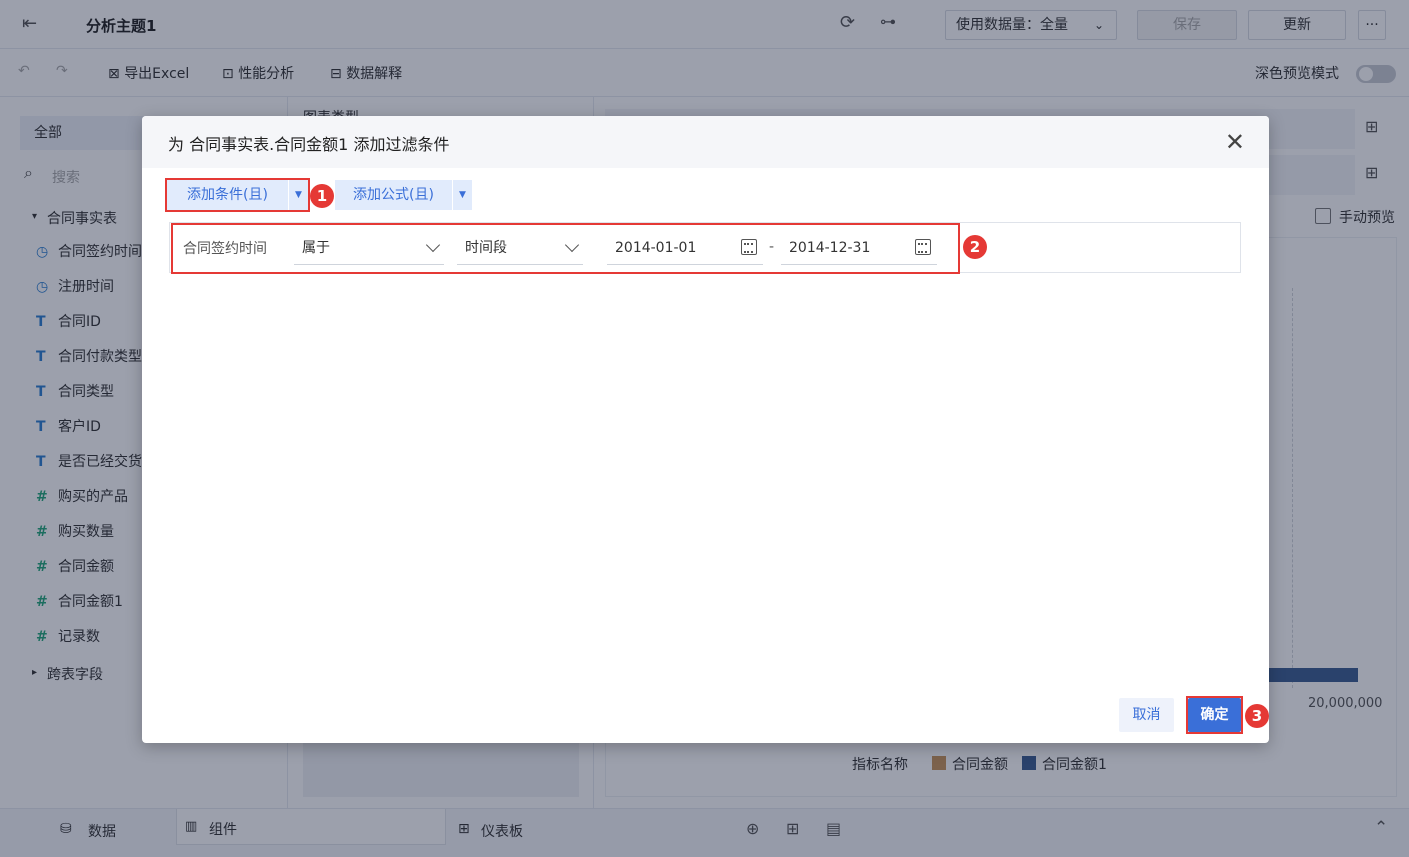 The width and height of the screenshot is (1409, 857). What do you see at coordinates (975, 247) in the screenshot?
I see `step-badge-2: 2` at bounding box center [975, 247].